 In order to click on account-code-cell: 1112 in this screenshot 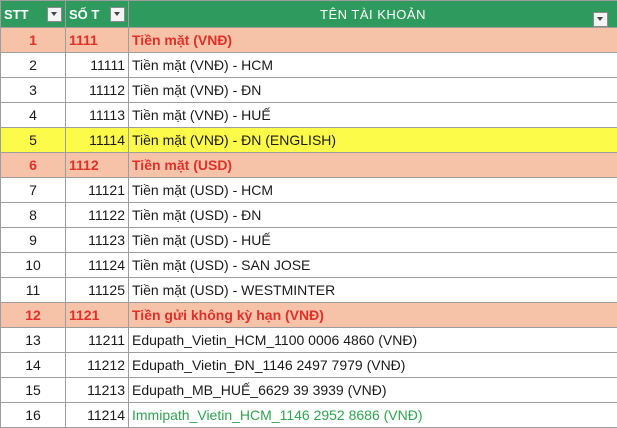, I will do `click(97, 165)`.